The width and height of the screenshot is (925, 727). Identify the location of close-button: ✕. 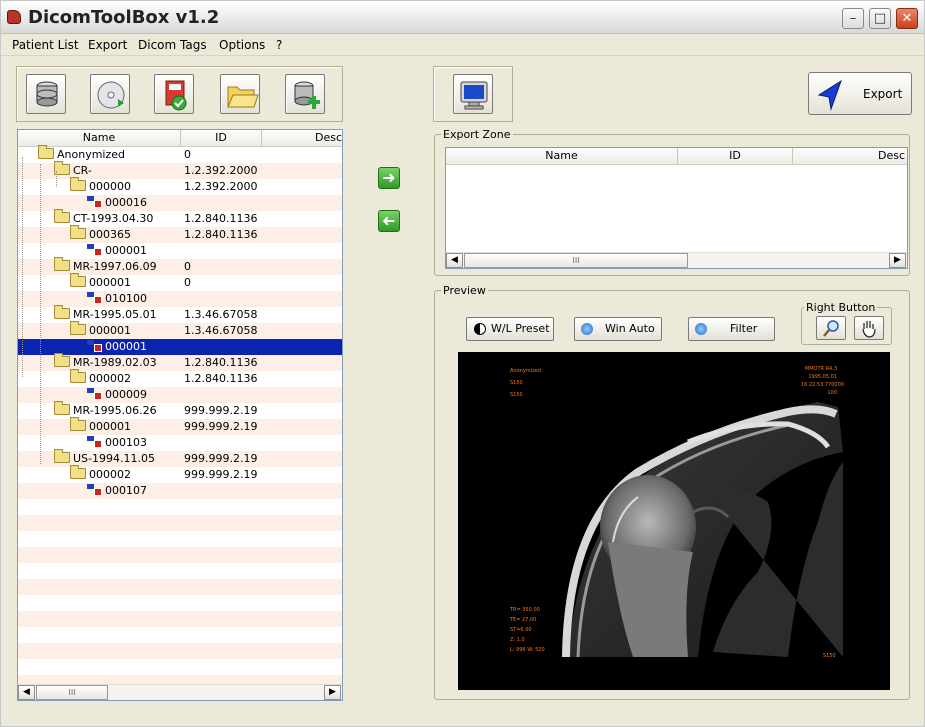
(907, 18).